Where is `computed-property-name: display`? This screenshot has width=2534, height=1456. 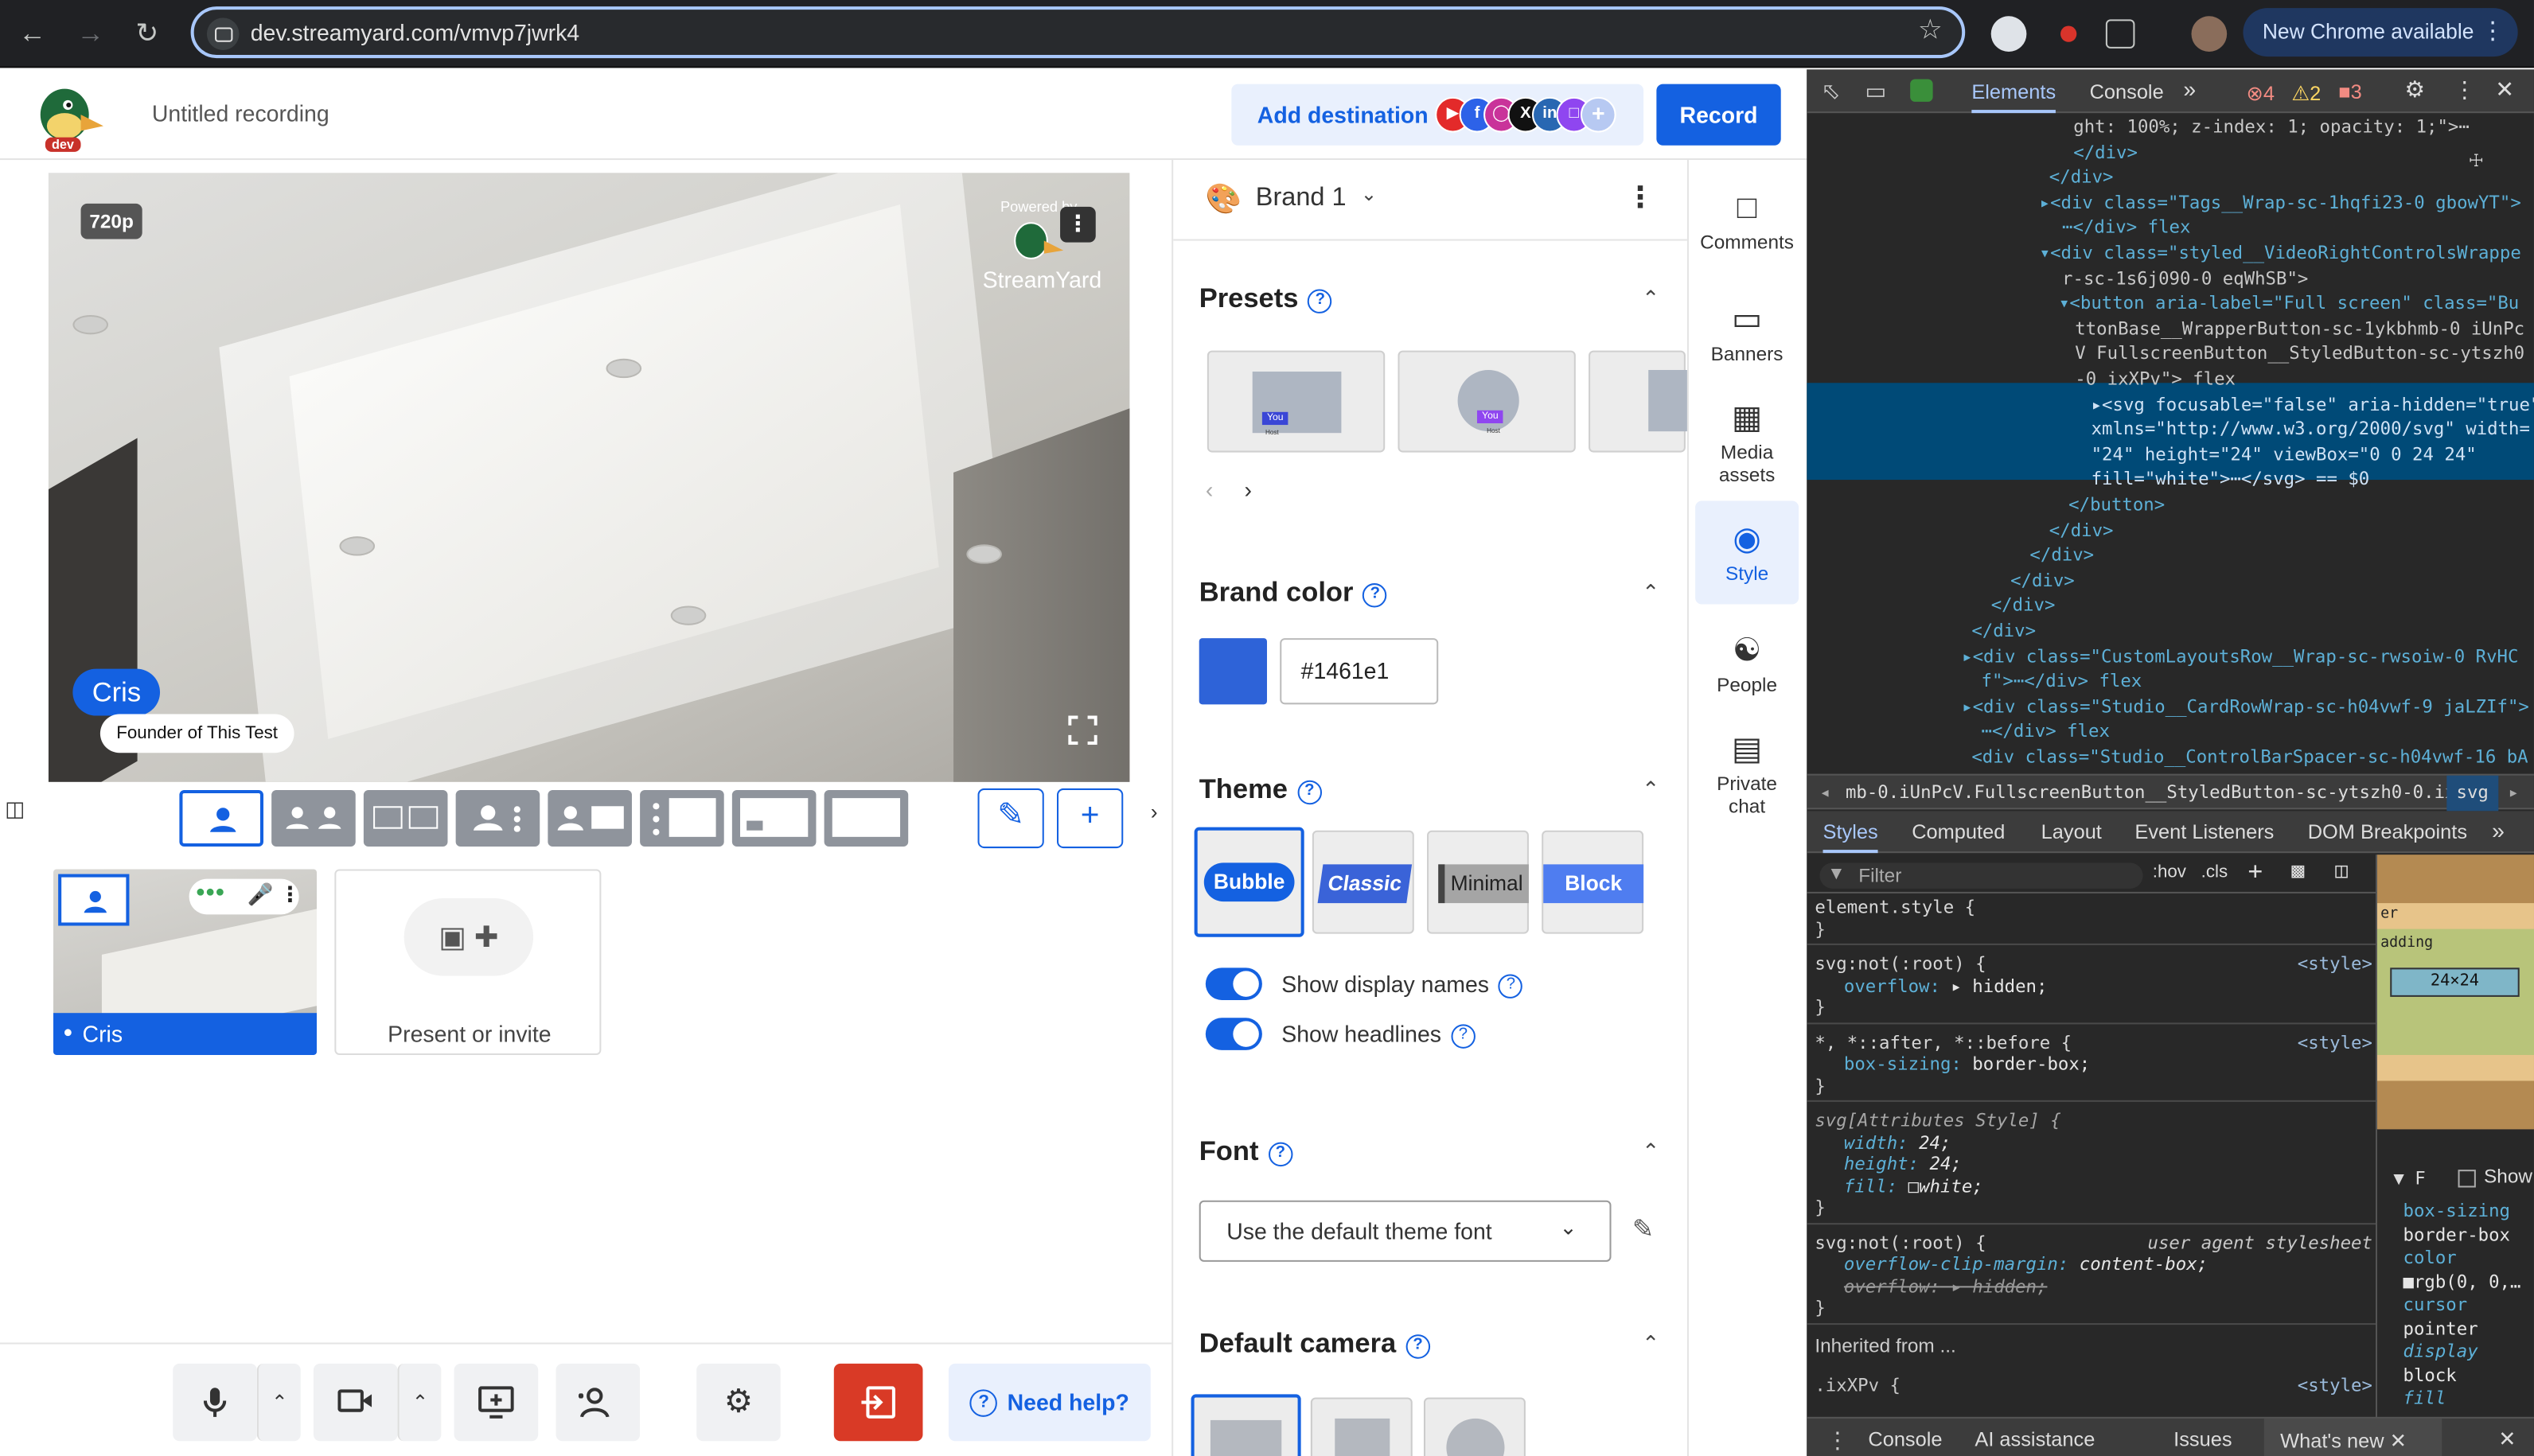 computed-property-name: display is located at coordinates (2440, 1351).